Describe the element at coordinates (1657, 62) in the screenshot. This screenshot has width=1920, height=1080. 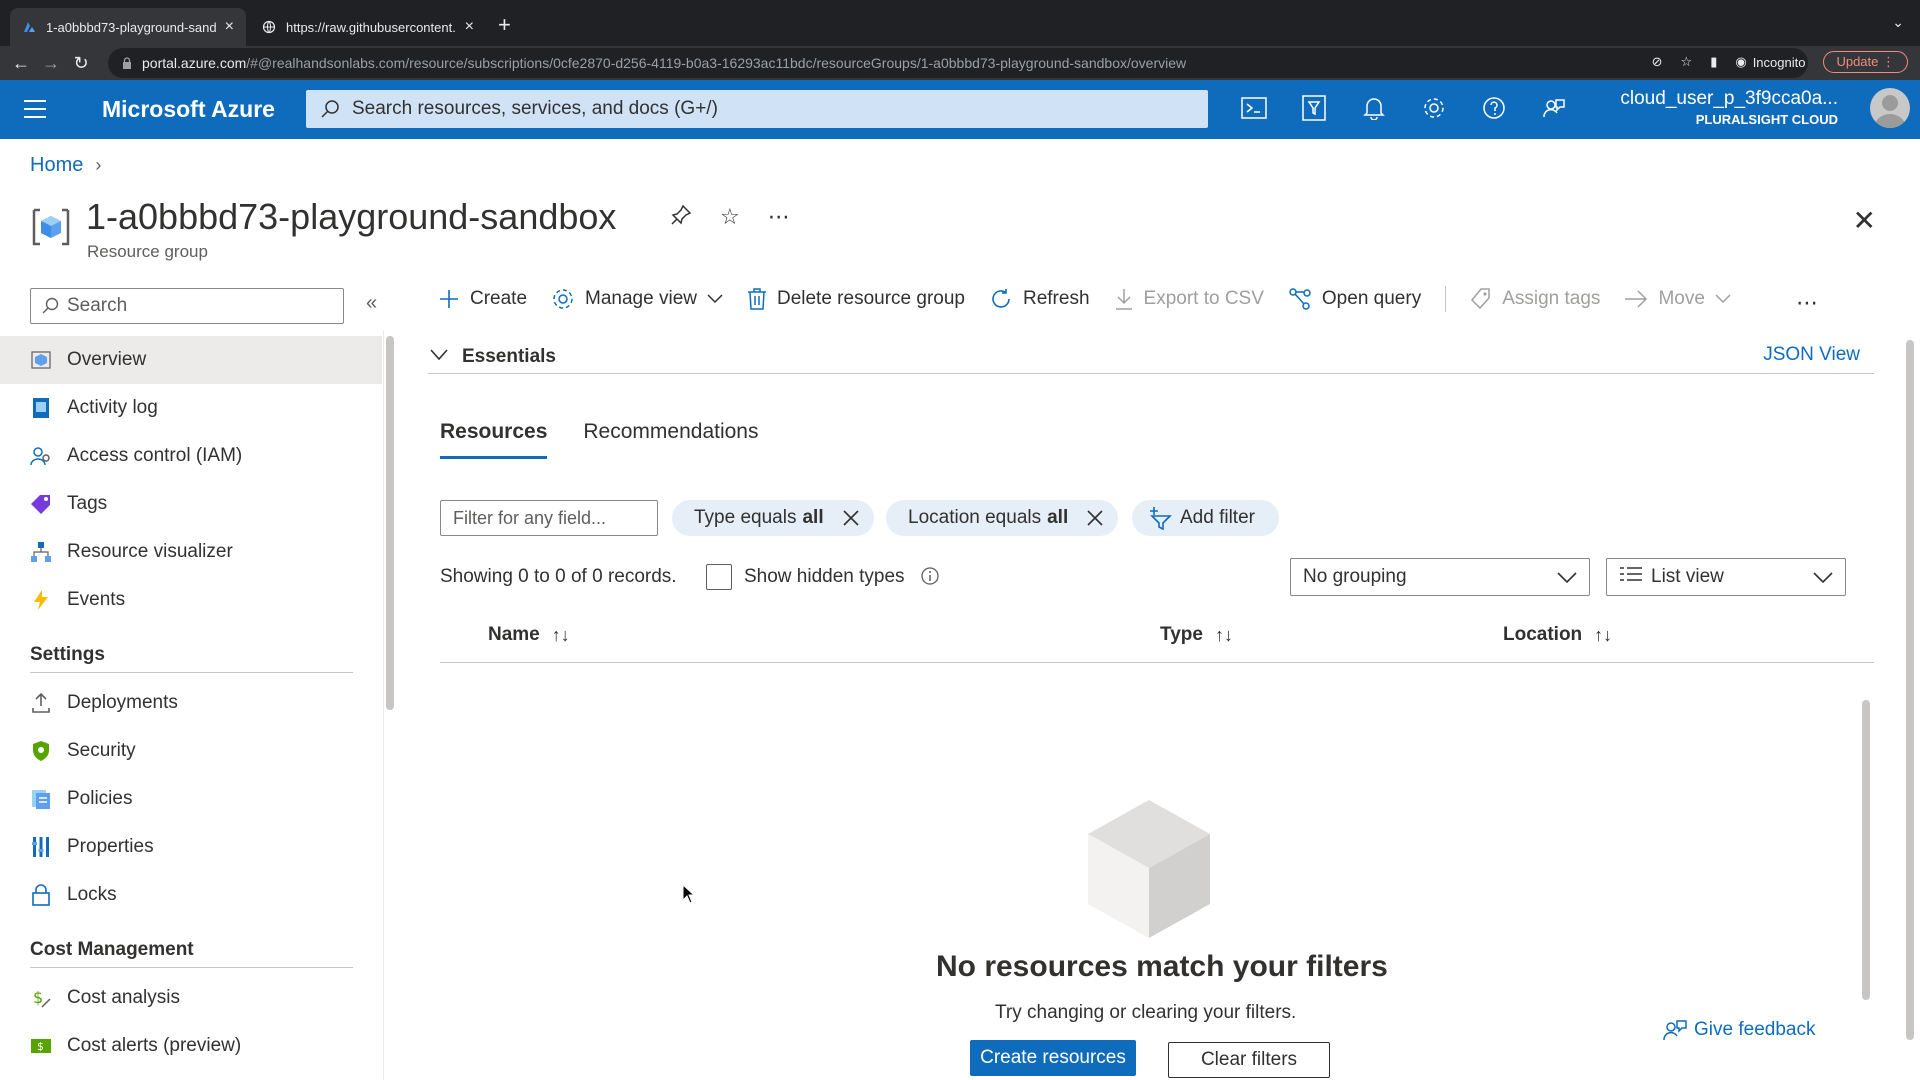
I see `eye-off-icon: ⊘` at that location.